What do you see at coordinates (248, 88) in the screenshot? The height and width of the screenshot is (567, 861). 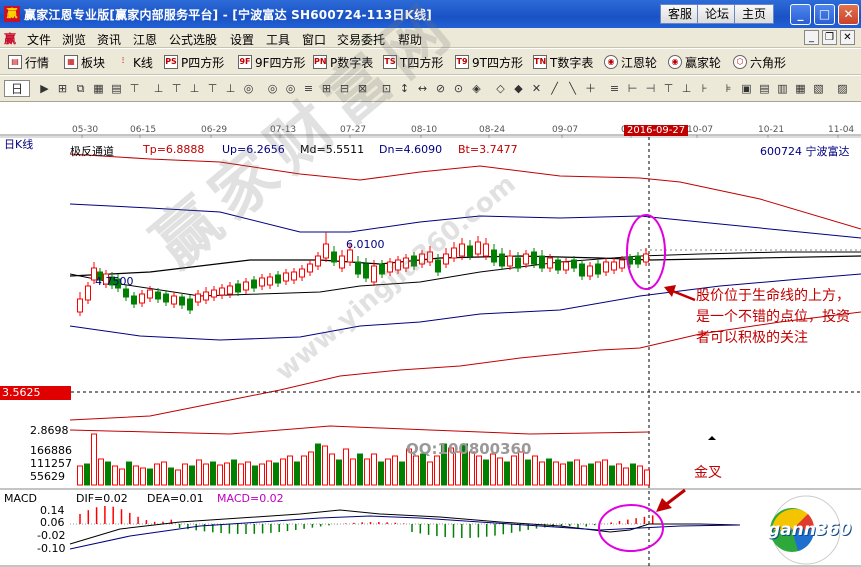 I see `draw-tool-11-icon: ◎` at bounding box center [248, 88].